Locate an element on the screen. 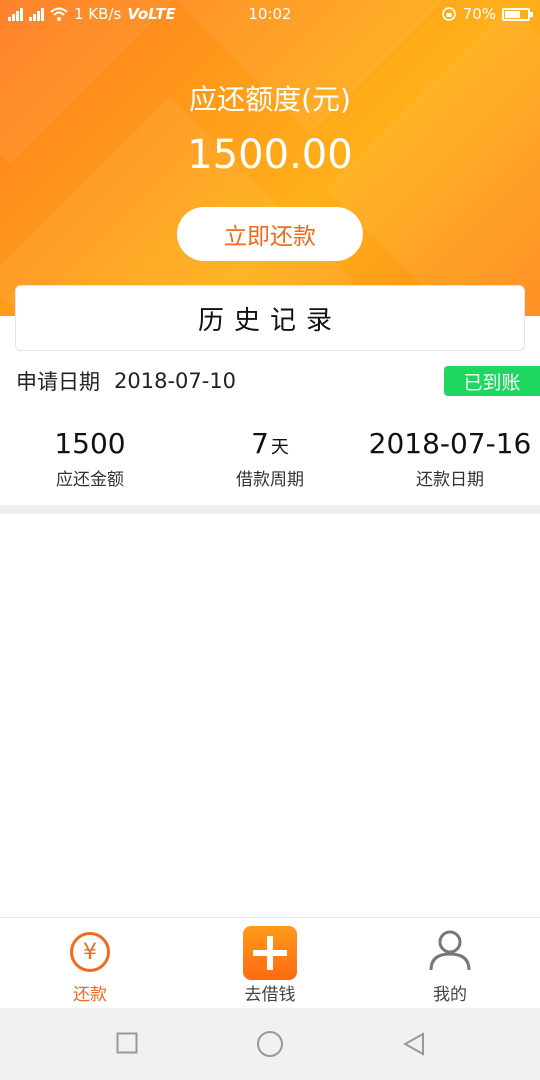 This screenshot has height=1080, width=540. rotation-lock-icon is located at coordinates (448, 14).